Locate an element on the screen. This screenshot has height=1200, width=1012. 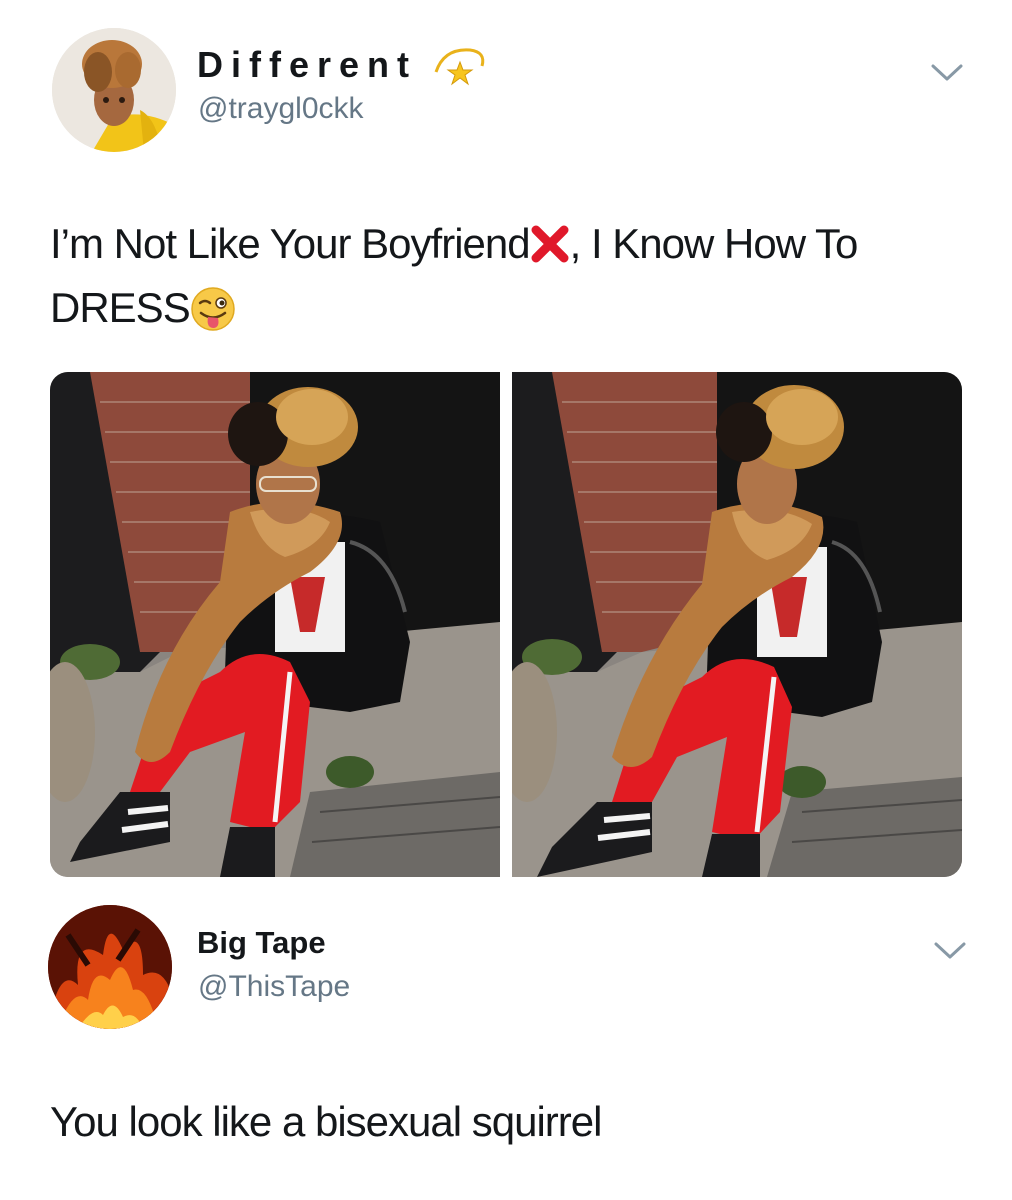
user-handle: @ThisTape is located at coordinates (274, 987).